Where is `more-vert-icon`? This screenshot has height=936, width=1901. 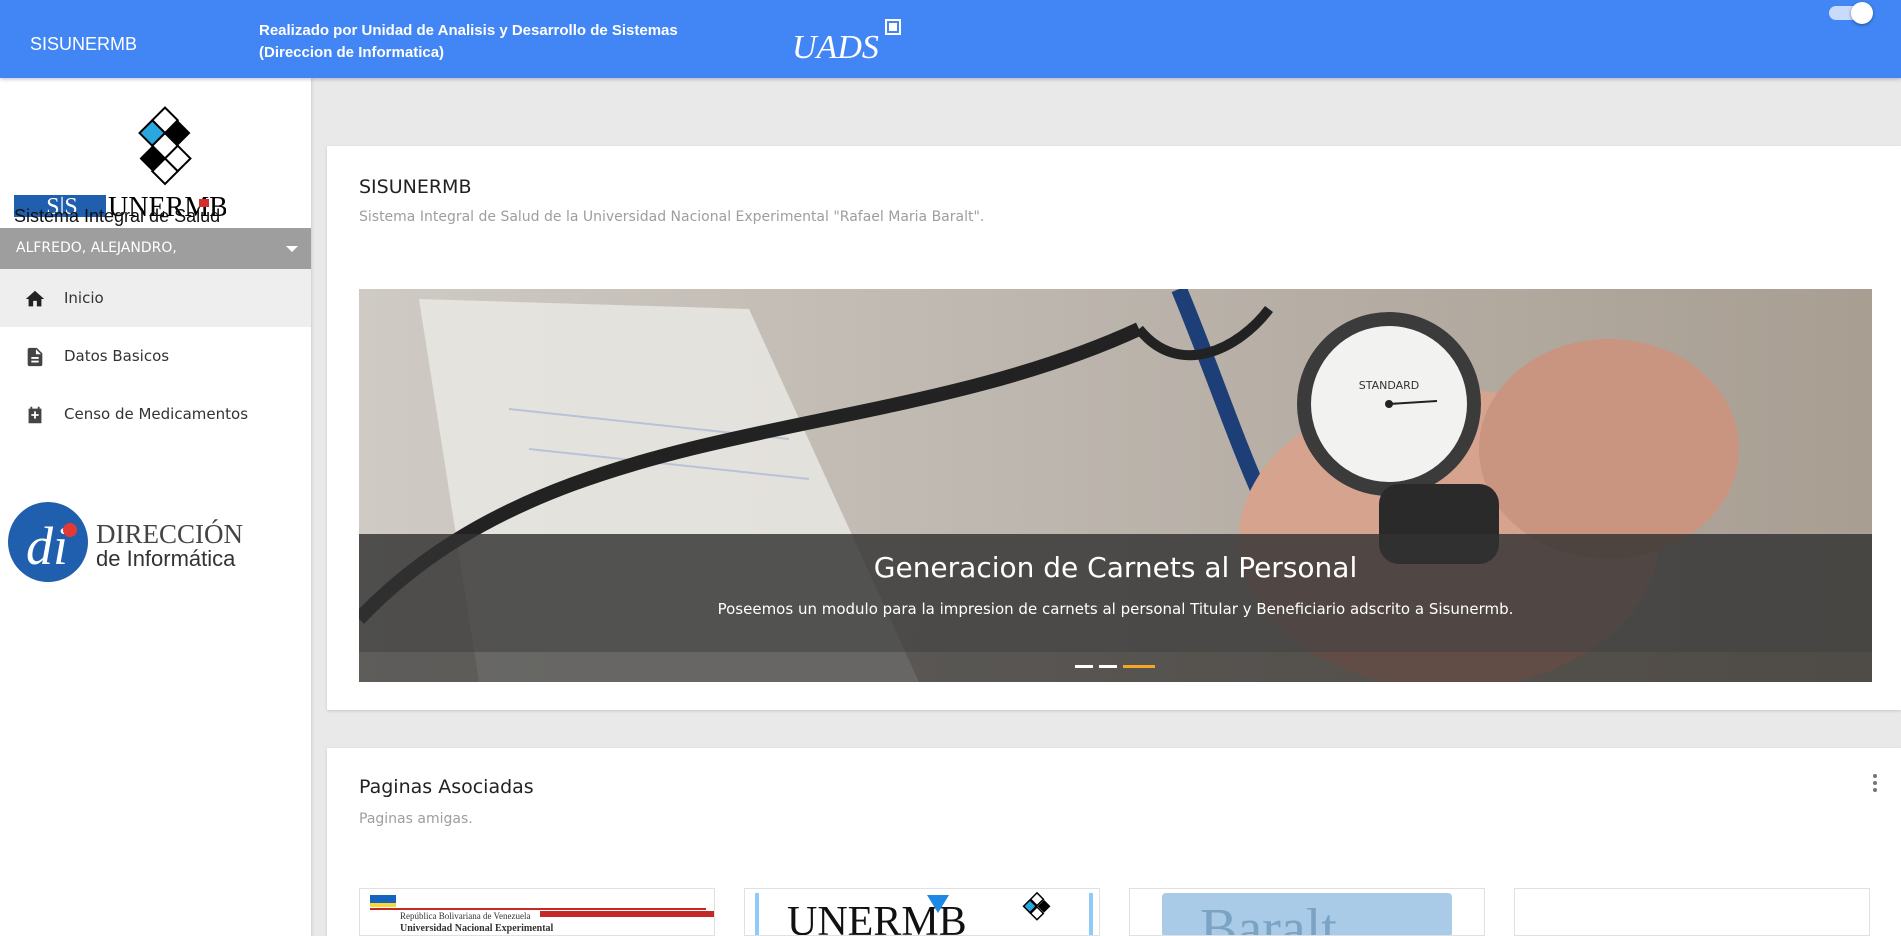
more-vert-icon is located at coordinates (1875, 784).